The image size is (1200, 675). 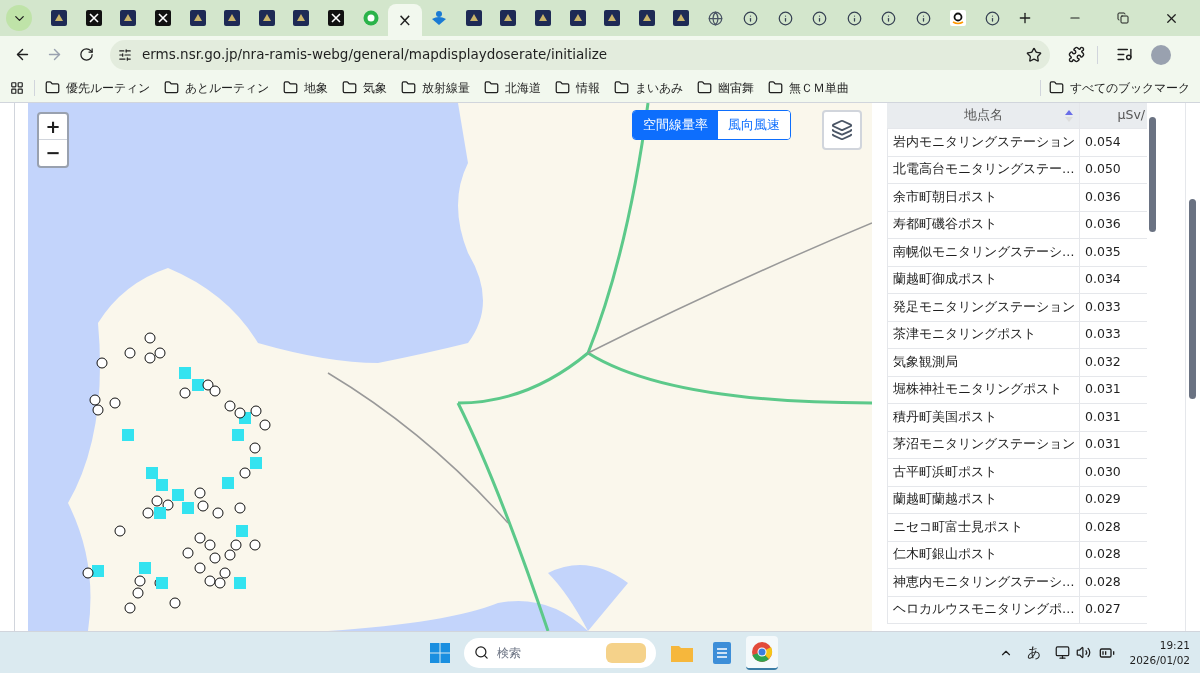 I want to click on address-bar: erms.nsr.go.jp/nra-ramis-webg/general/mapdisplaydoserate/initialize, so click(x=580, y=54).